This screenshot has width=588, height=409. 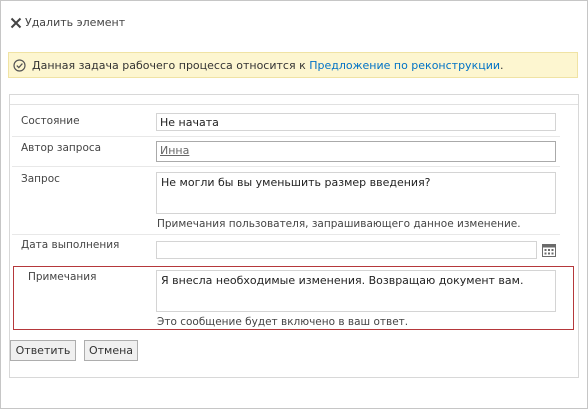 What do you see at coordinates (61, 148) in the screenshot?
I see `requester-label: Автор запроса` at bounding box center [61, 148].